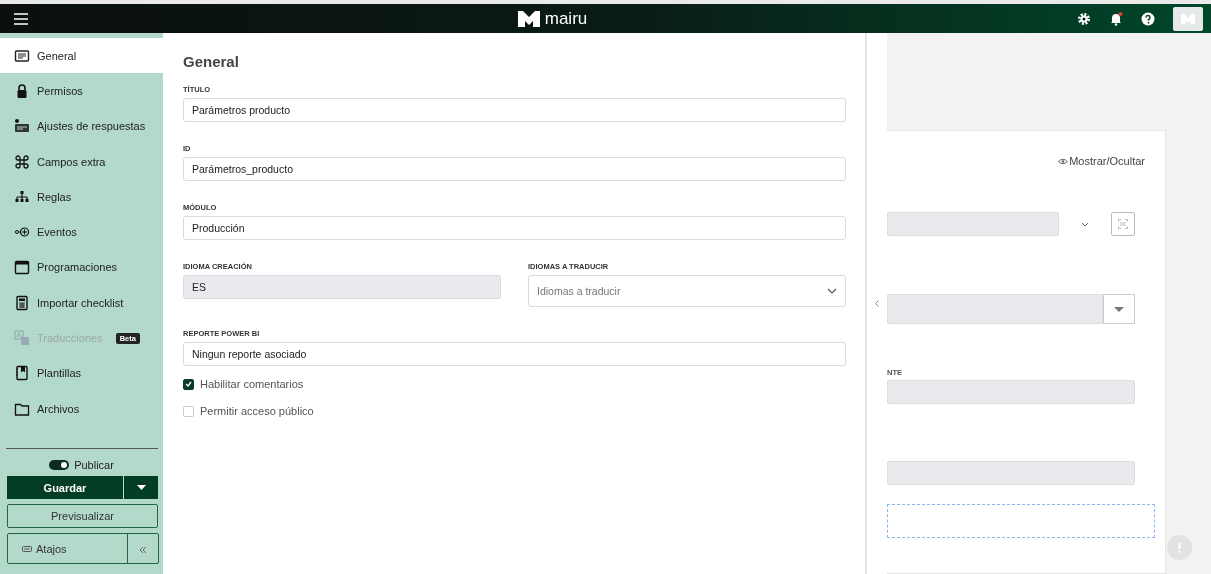 This screenshot has height=574, width=1211. I want to click on input-field: Parámetros_producto, so click(514, 169).